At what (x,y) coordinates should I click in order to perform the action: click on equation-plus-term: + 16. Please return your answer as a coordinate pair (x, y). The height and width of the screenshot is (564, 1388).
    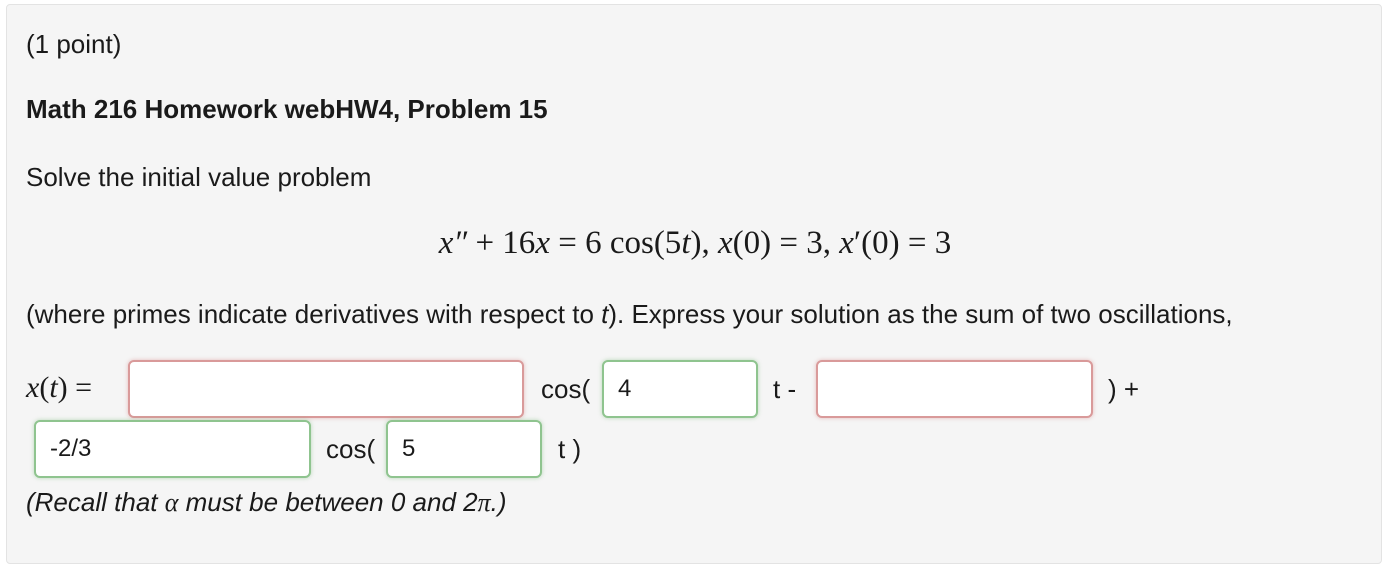
    Looking at the image, I should click on (501, 243).